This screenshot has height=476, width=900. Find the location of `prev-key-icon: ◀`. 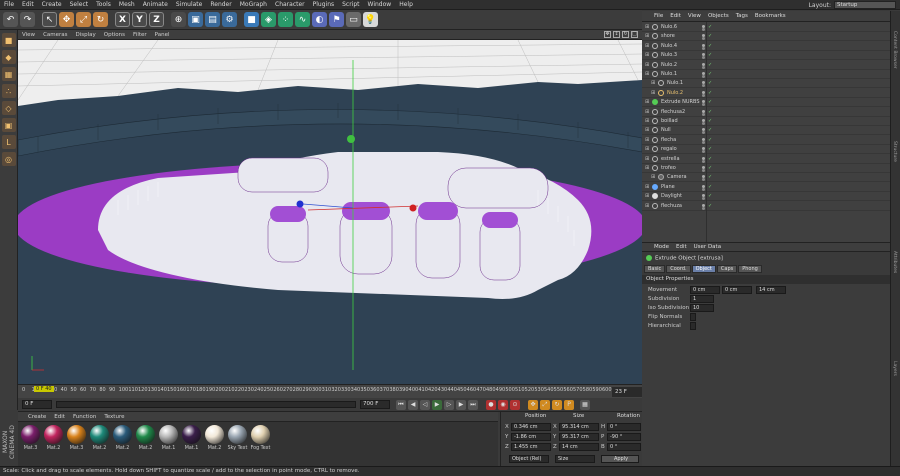

prev-key-icon: ◀ is located at coordinates (413, 404).